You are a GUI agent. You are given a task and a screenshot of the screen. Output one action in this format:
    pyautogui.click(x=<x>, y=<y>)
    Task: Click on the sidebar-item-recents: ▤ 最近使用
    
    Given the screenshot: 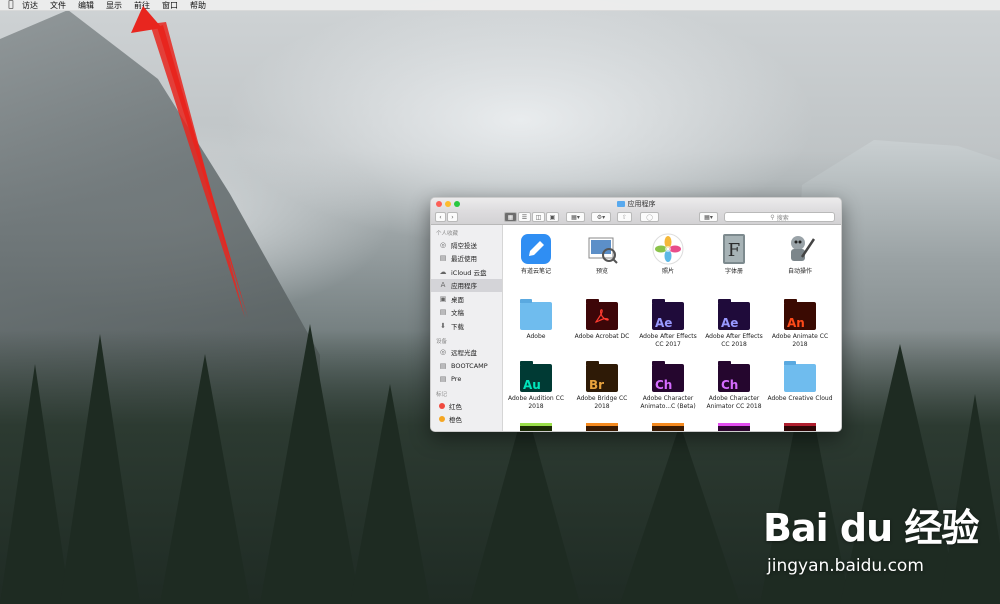 What is the action you would take?
    pyautogui.click(x=466, y=259)
    